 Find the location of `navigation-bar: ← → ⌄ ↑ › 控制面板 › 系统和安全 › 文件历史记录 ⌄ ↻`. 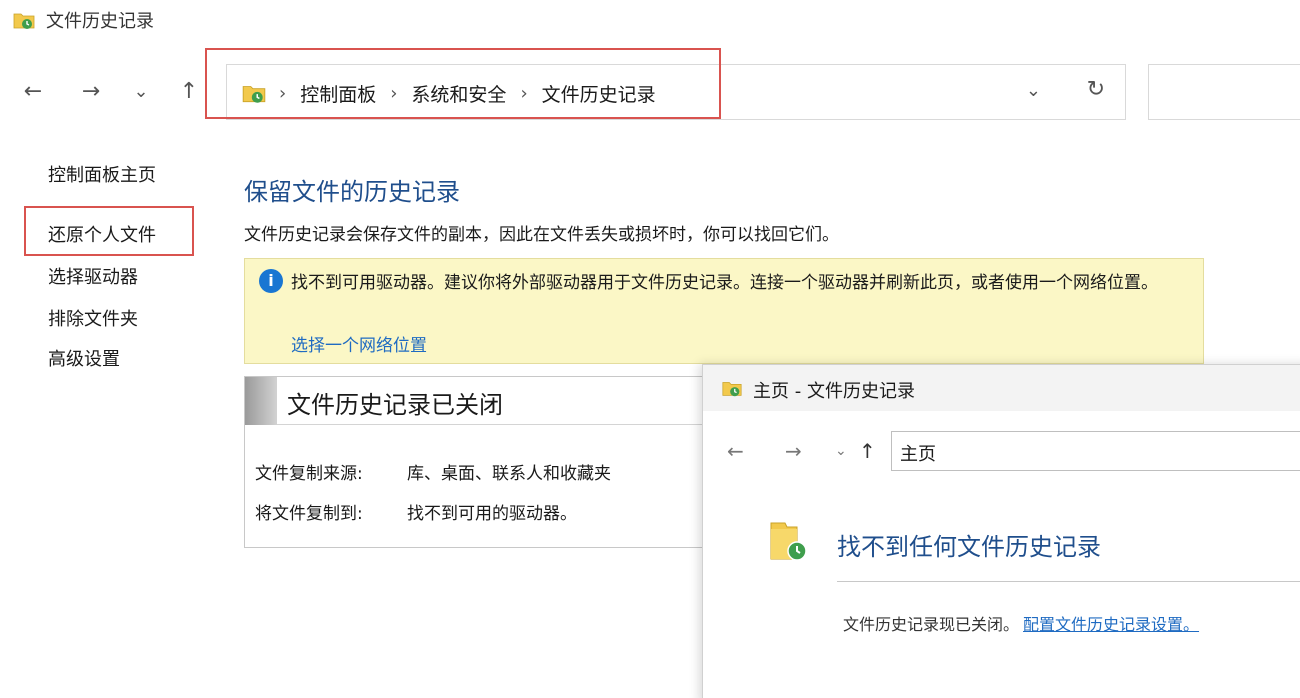

navigation-bar: ← → ⌄ ↑ › 控制面板 › 系统和安全 › 文件历史记录 ⌄ ↻ is located at coordinates (650, 85).